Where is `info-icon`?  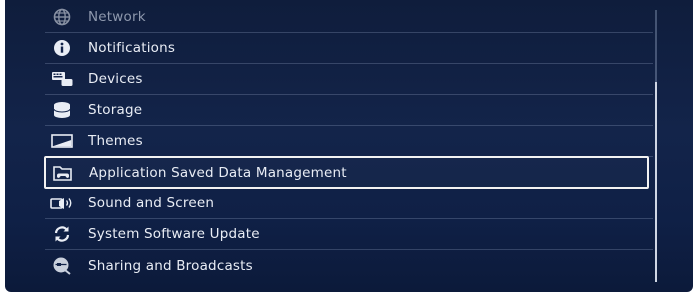
info-icon is located at coordinates (62, 48).